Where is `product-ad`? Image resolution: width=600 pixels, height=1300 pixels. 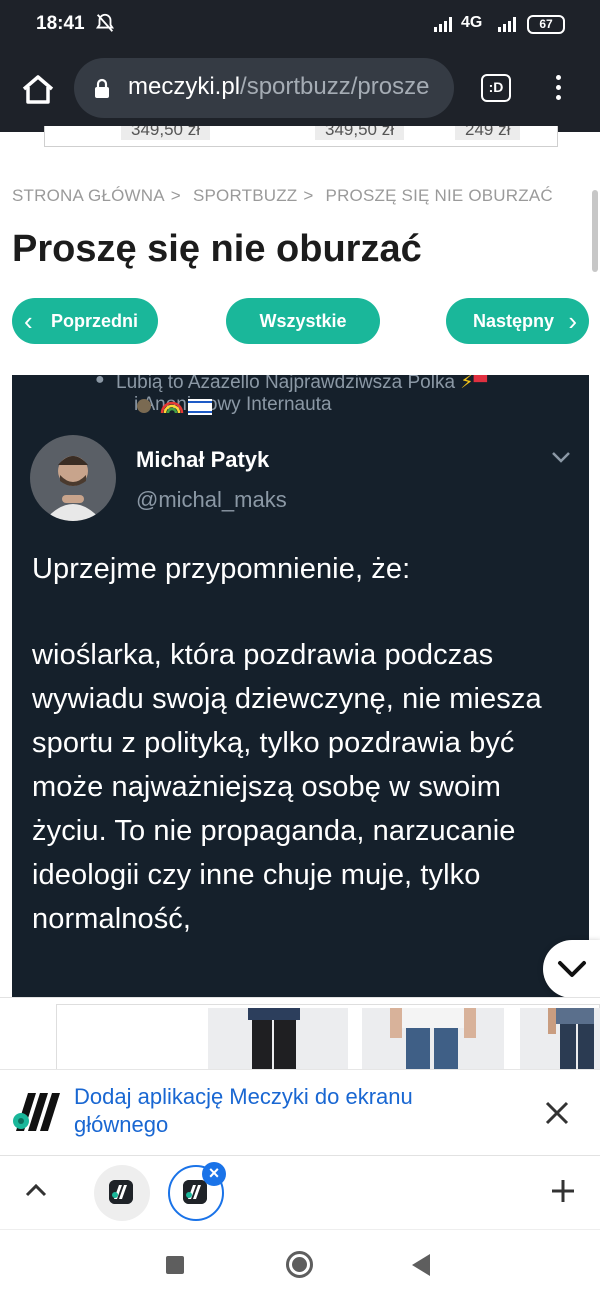 product-ad is located at coordinates (300, 1033).